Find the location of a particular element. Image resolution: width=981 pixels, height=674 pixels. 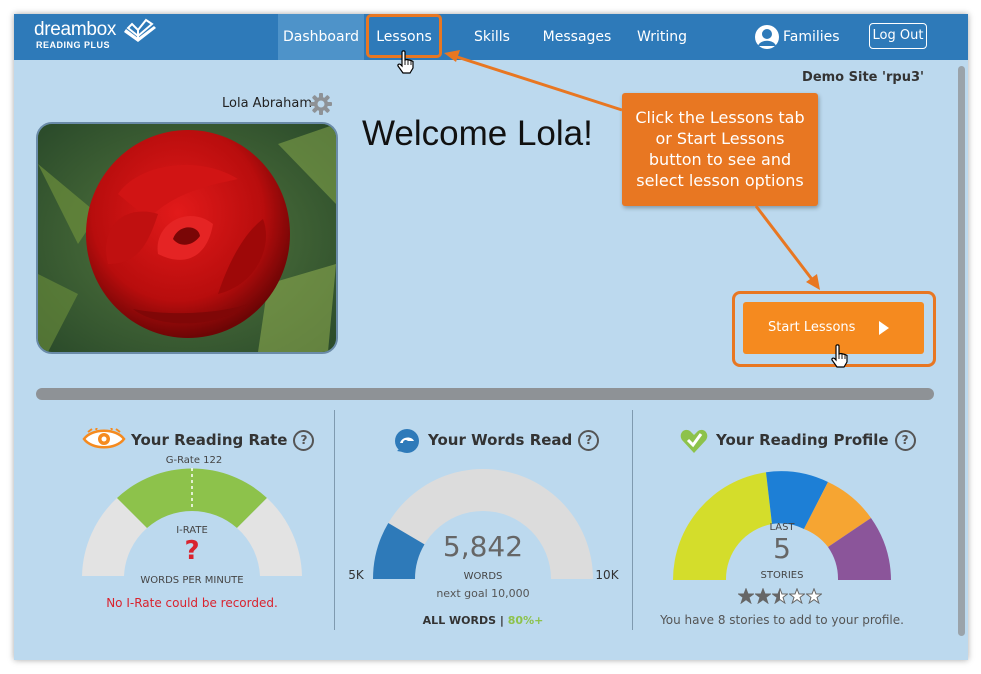

words-unit: WORDS is located at coordinates (483, 576).